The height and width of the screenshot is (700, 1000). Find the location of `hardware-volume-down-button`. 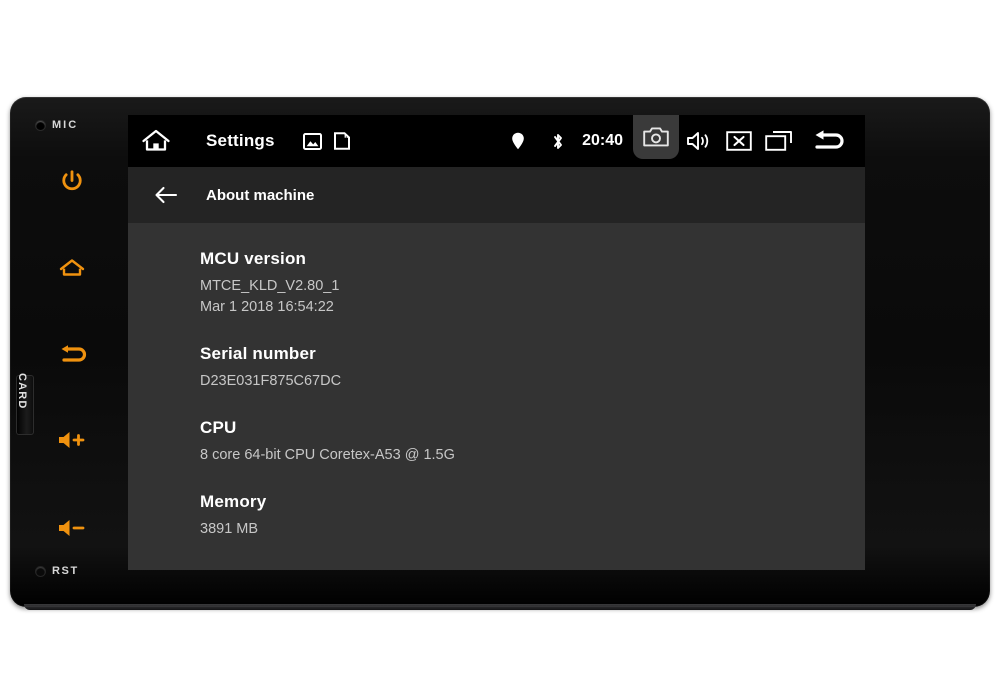

hardware-volume-down-button is located at coordinates (72, 528).